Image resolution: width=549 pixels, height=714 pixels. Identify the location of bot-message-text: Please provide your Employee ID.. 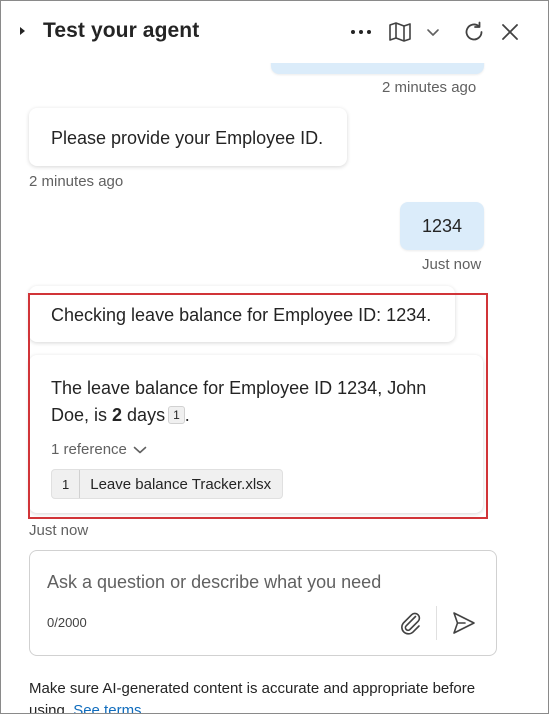
(187, 138).